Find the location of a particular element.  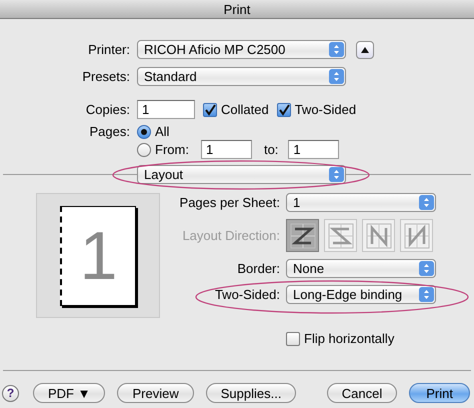

presets-label: Presets: is located at coordinates (105, 76).